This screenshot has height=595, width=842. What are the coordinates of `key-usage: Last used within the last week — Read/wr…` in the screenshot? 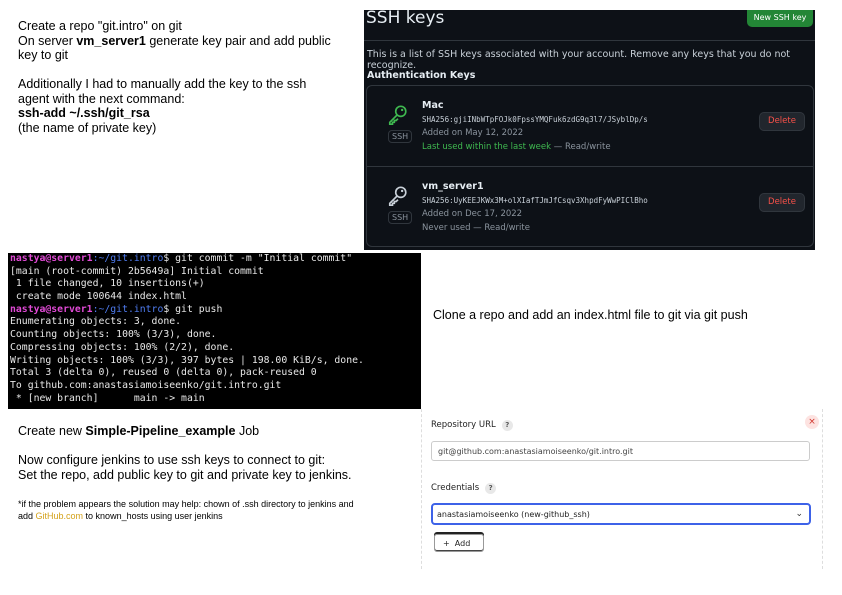 It's located at (516, 147).